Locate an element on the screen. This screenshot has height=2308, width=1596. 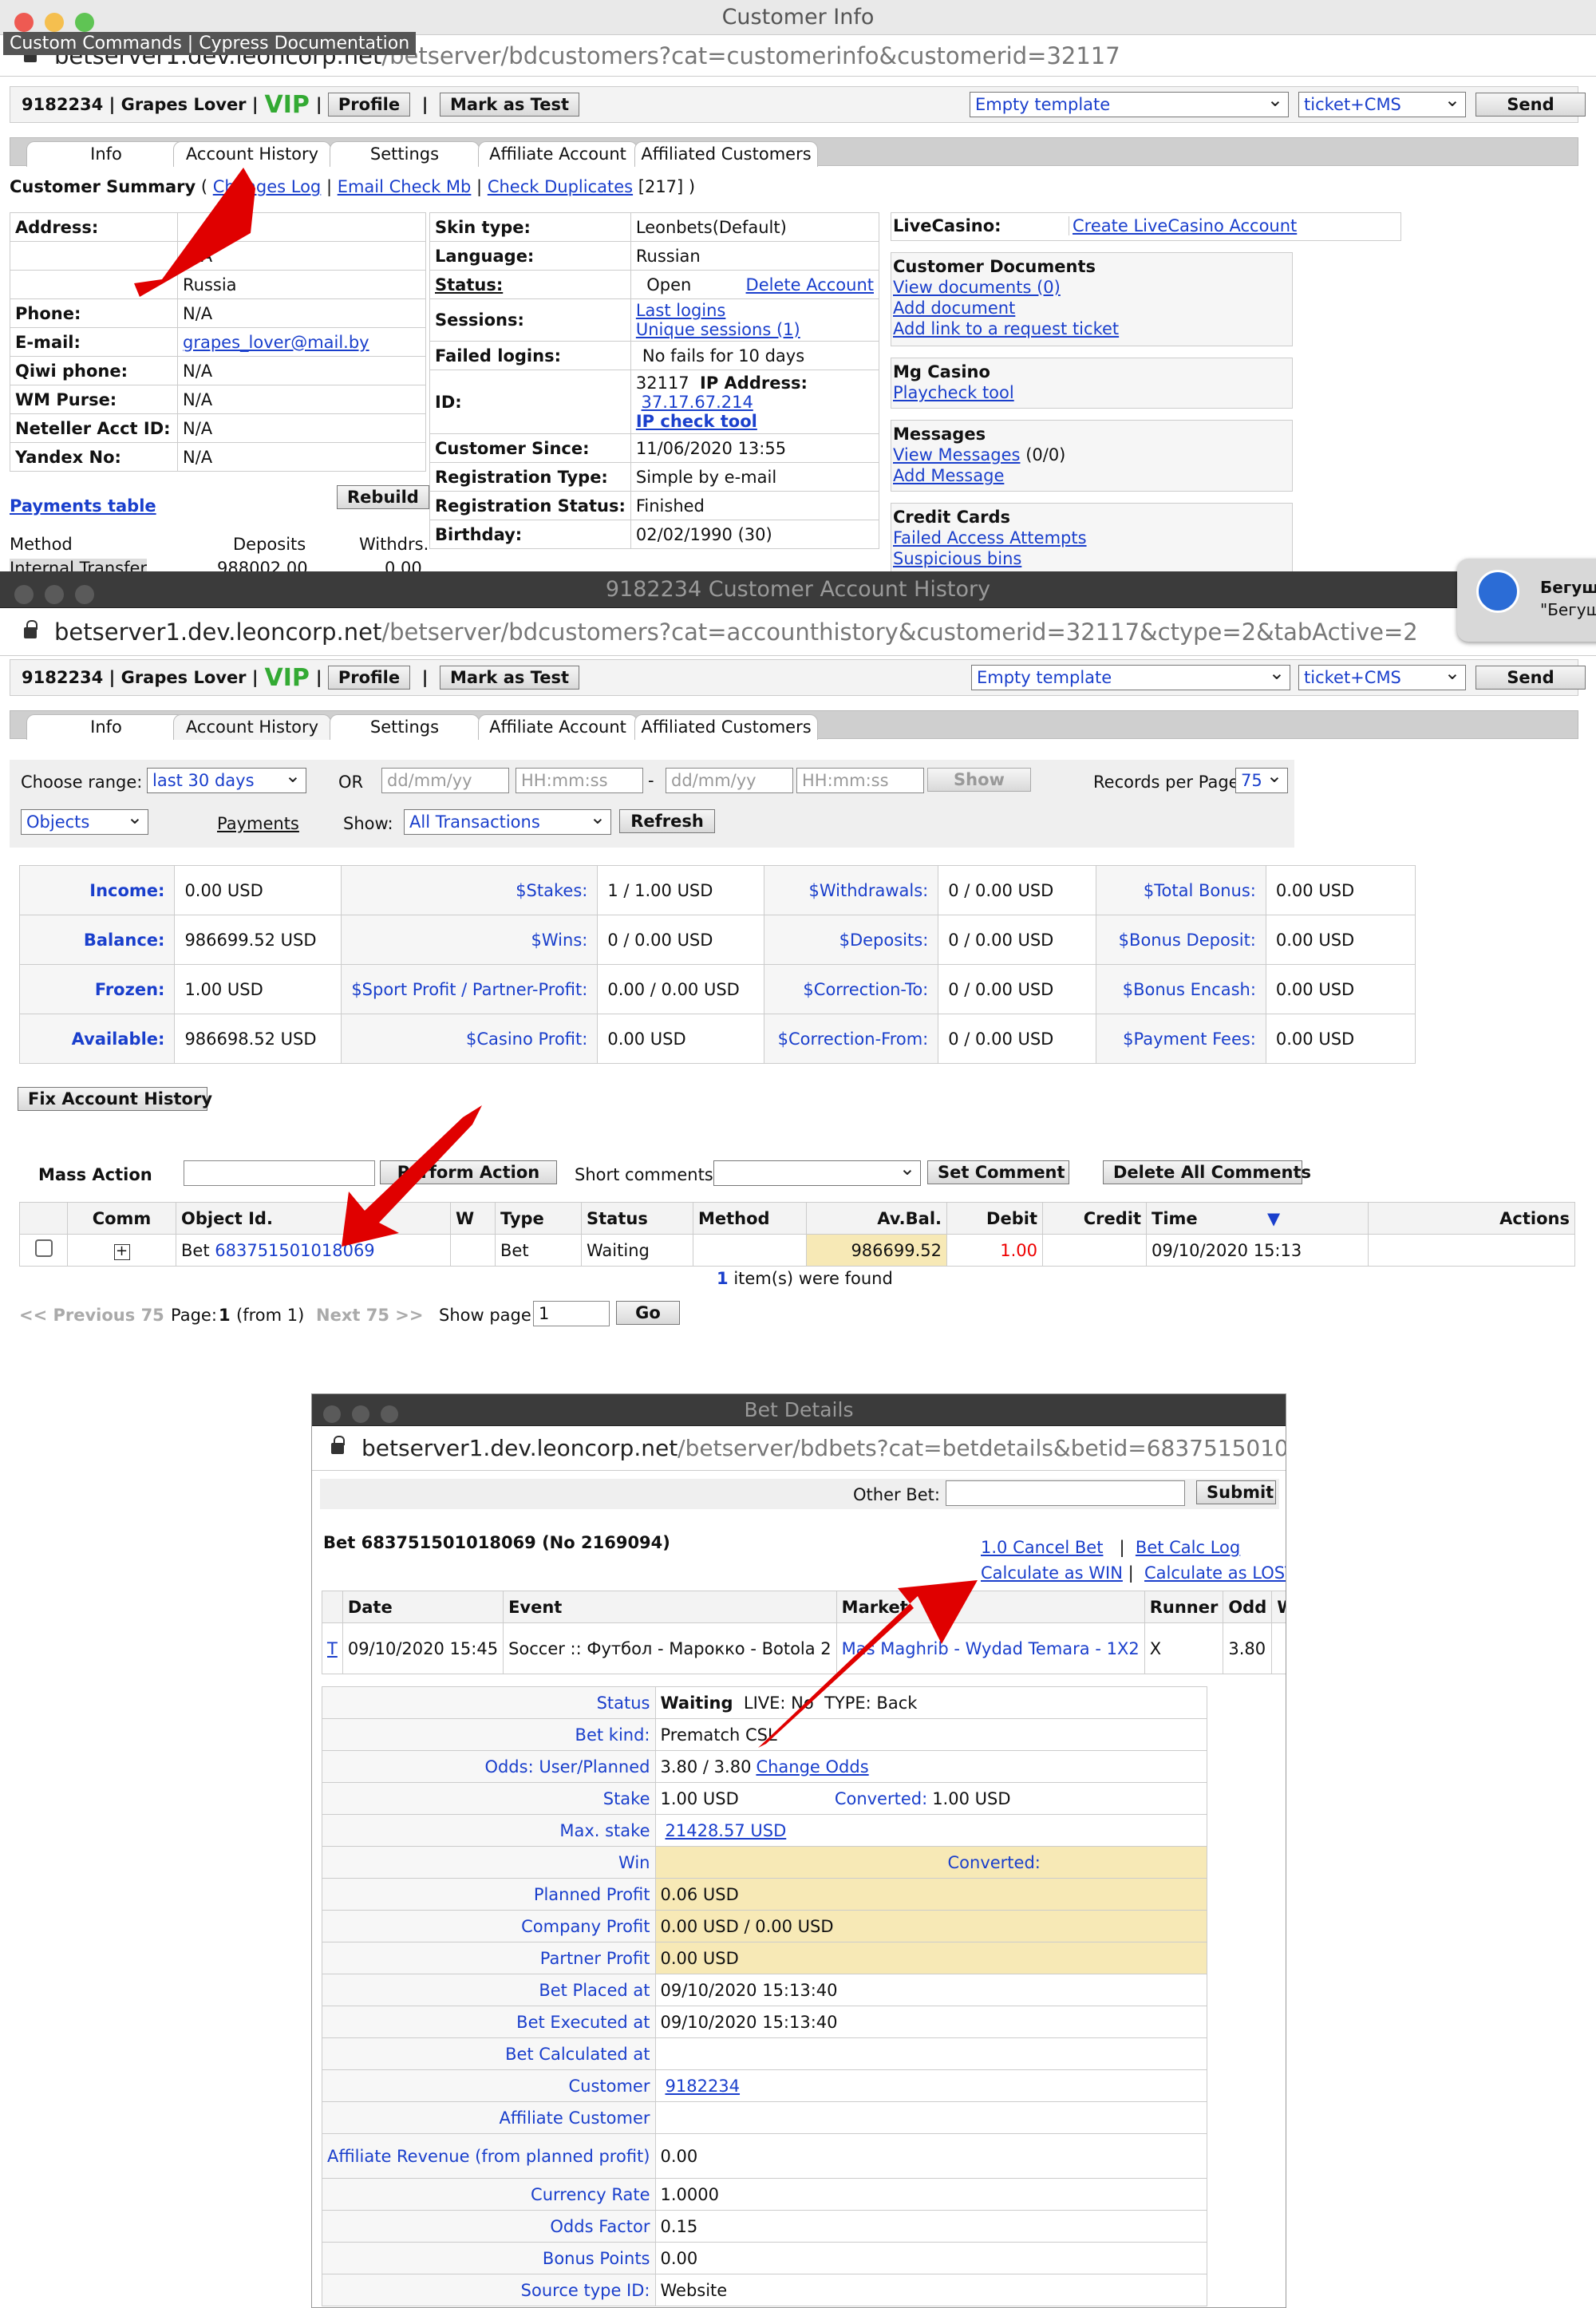
previous-page-link: << Previous 75 is located at coordinates (91, 1316).